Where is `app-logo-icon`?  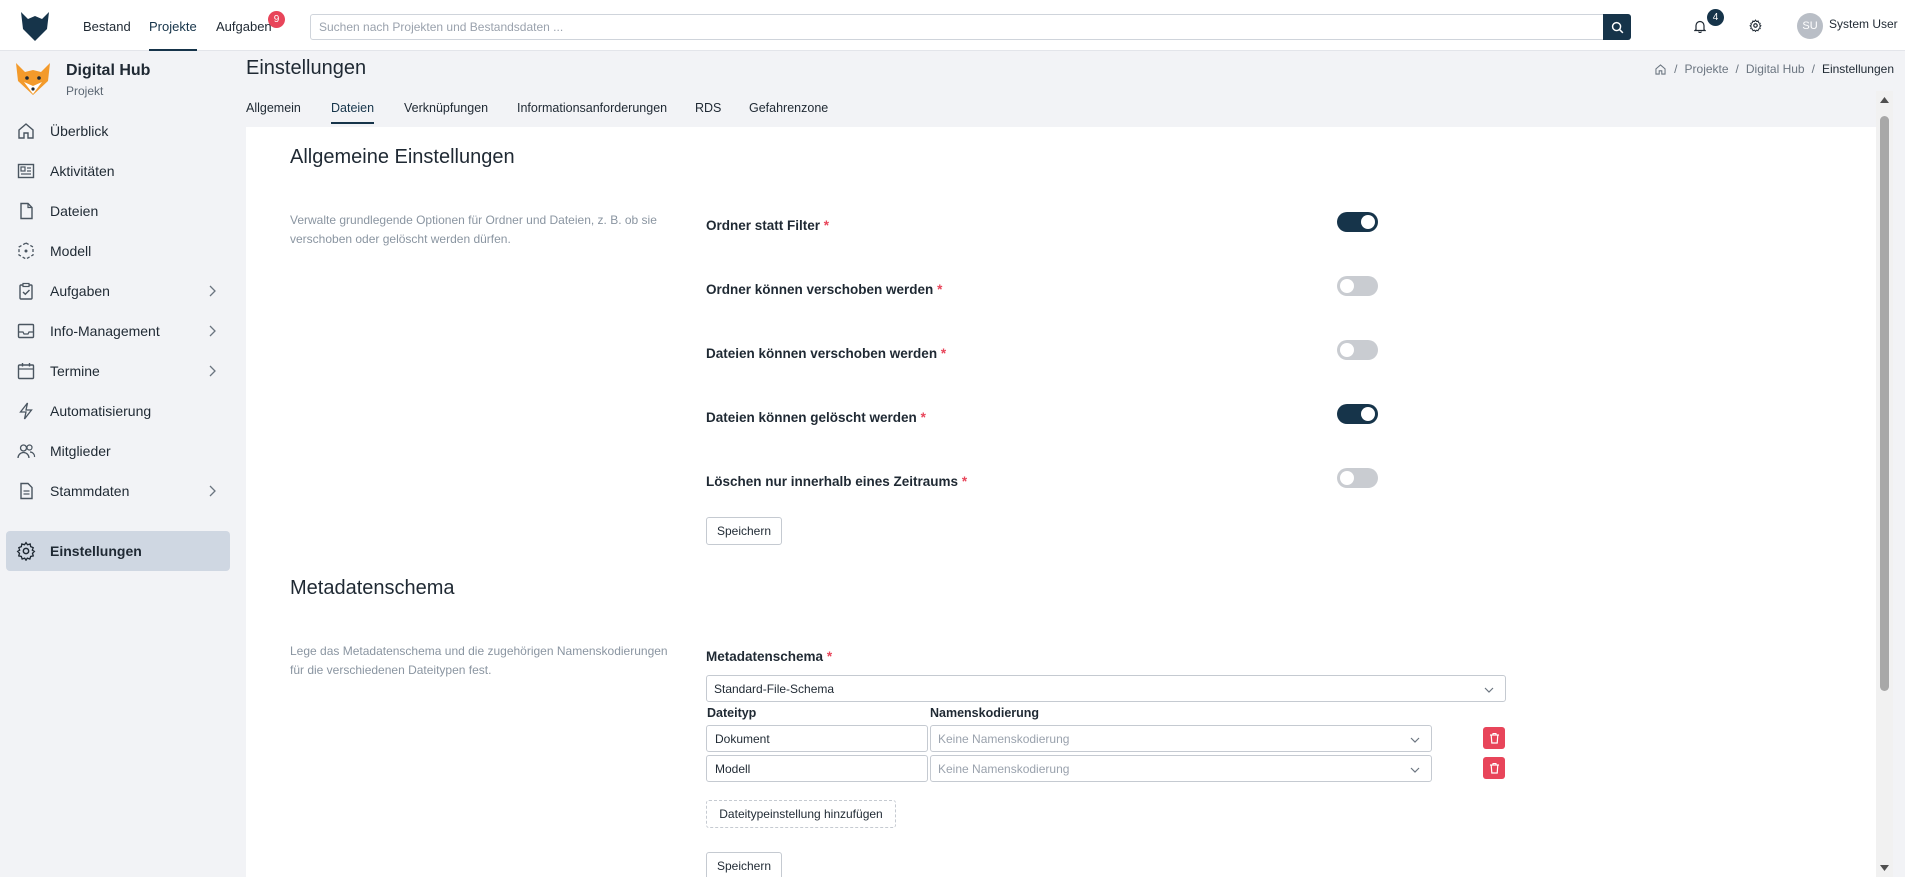
app-logo-icon is located at coordinates (35, 26).